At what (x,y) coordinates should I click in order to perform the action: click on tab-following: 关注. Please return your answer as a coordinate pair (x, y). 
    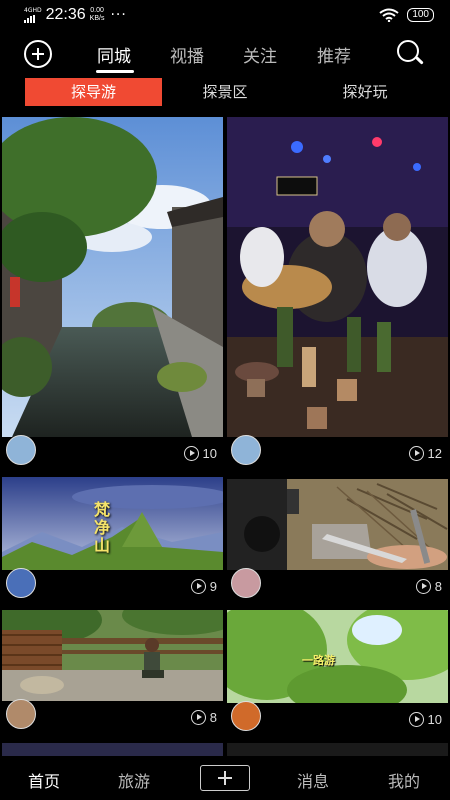
    Looking at the image, I should click on (260, 54).